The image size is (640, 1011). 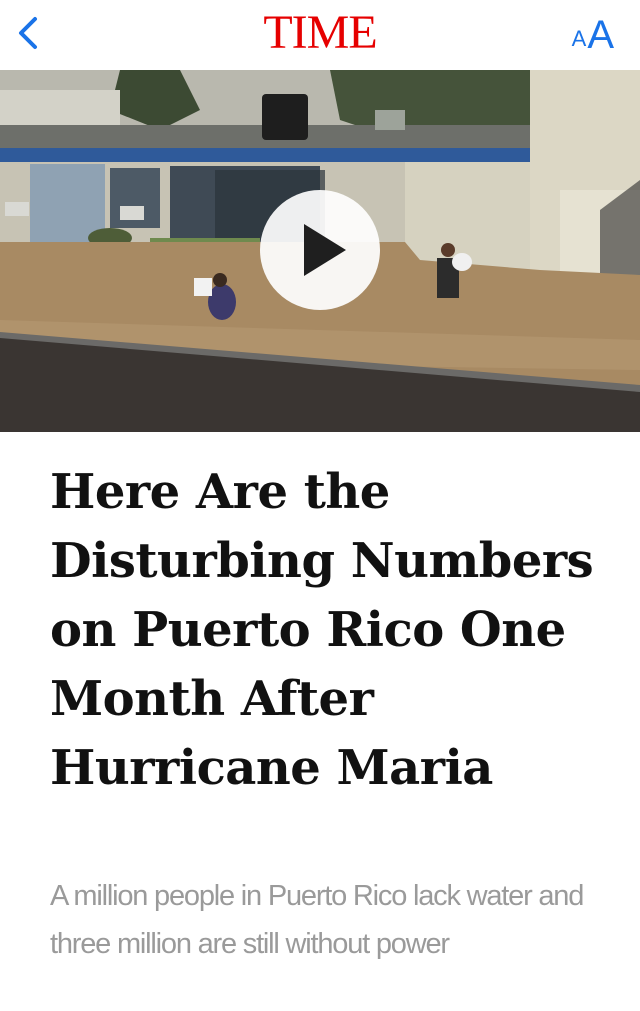 I want to click on play-button, so click(x=320, y=250).